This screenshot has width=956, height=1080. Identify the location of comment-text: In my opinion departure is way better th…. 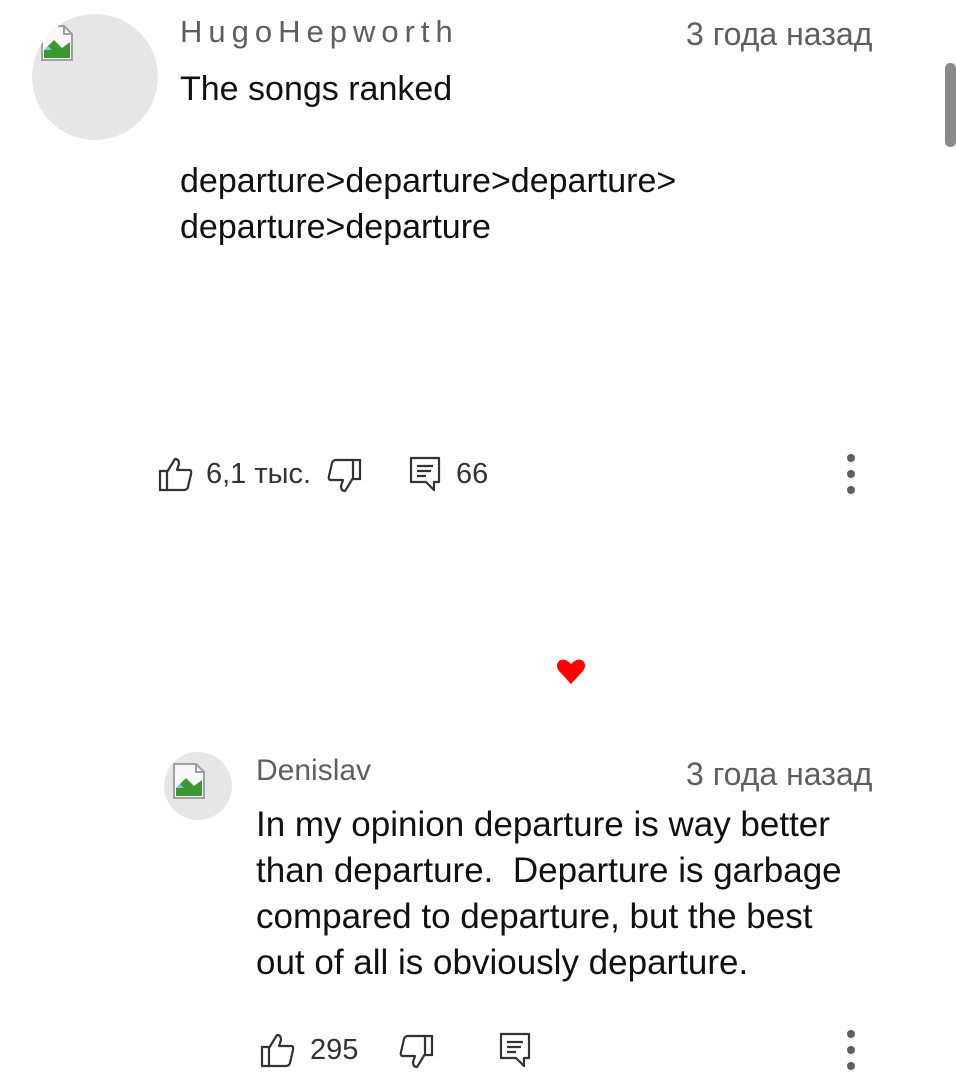
(549, 893).